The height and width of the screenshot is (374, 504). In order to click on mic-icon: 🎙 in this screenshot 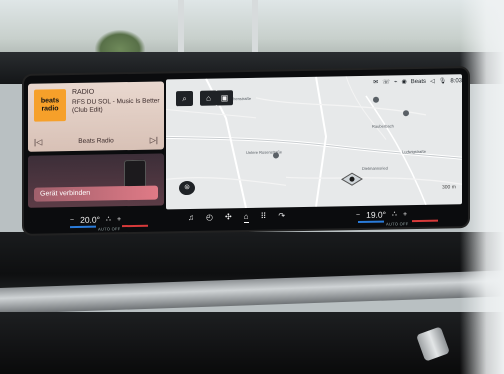, I will do `click(442, 81)`.